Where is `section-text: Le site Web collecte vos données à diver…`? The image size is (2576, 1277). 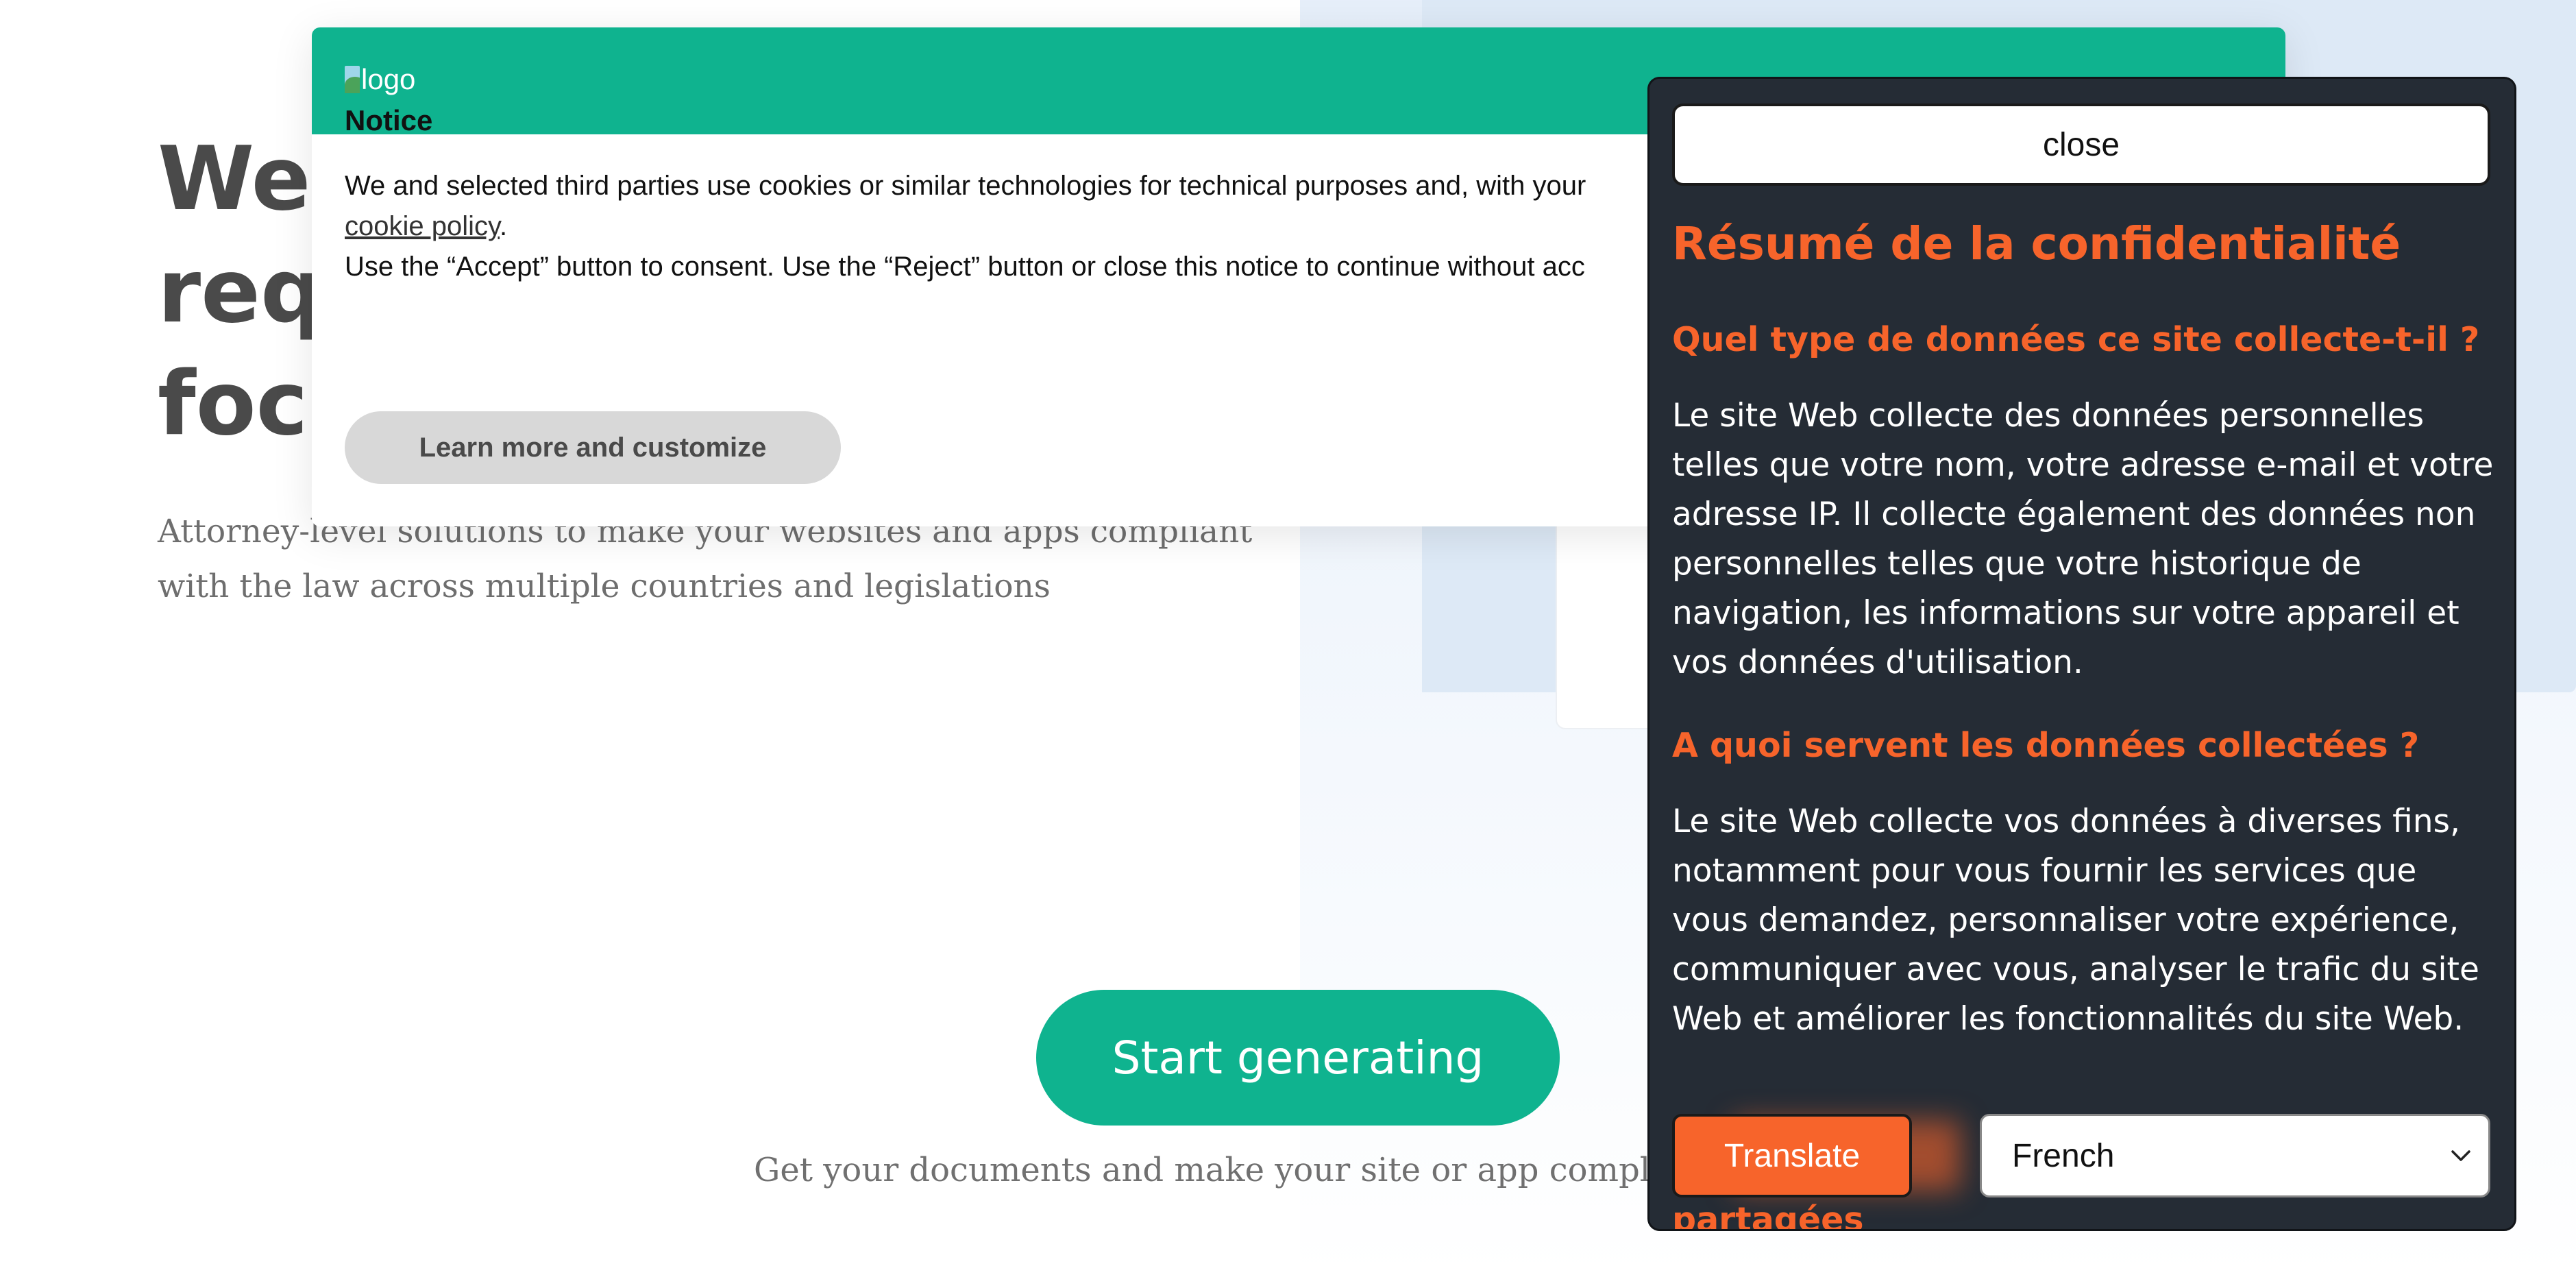
section-text: Le site Web collecte vos données à diver… is located at coordinates (2076, 921).